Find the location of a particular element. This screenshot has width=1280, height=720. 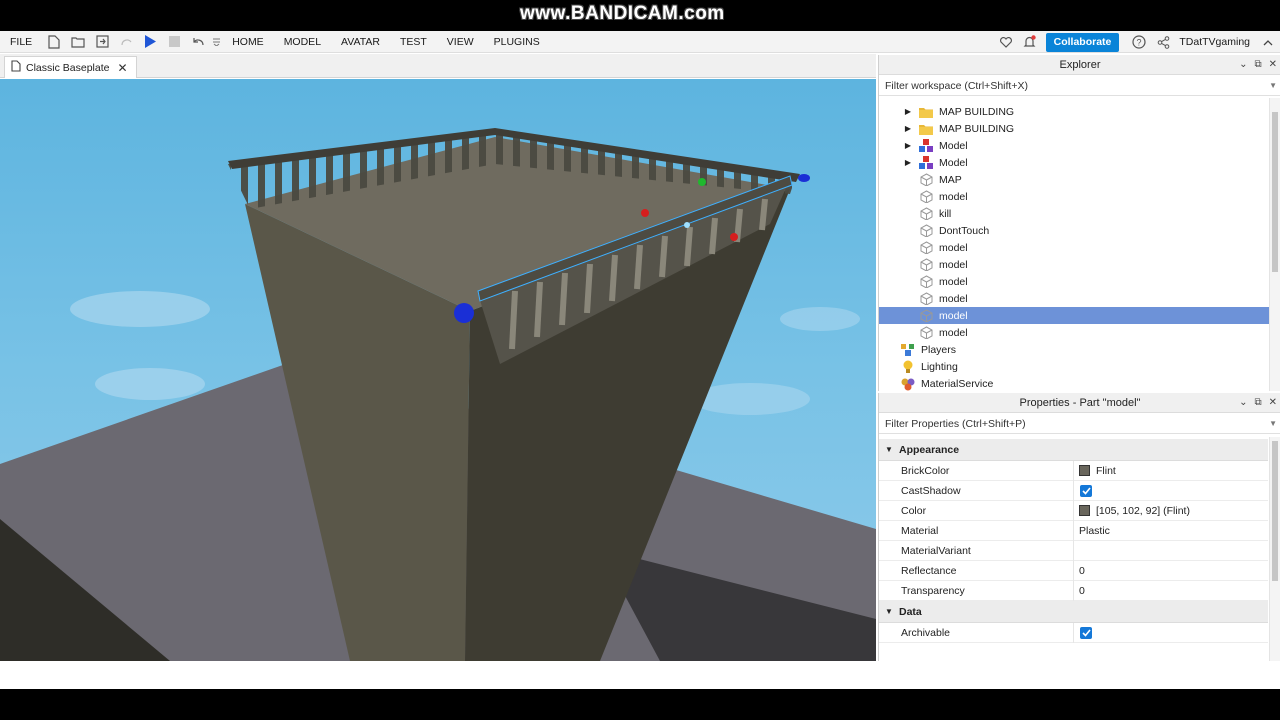

tab-avatar: AVATAR is located at coordinates (360, 42).